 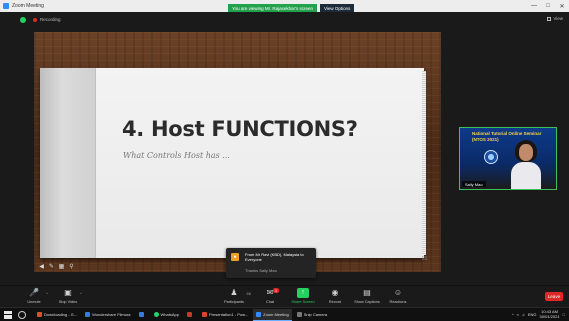 What do you see at coordinates (68, 302) in the screenshot?
I see `stop-video-label: Stop Video` at bounding box center [68, 302].